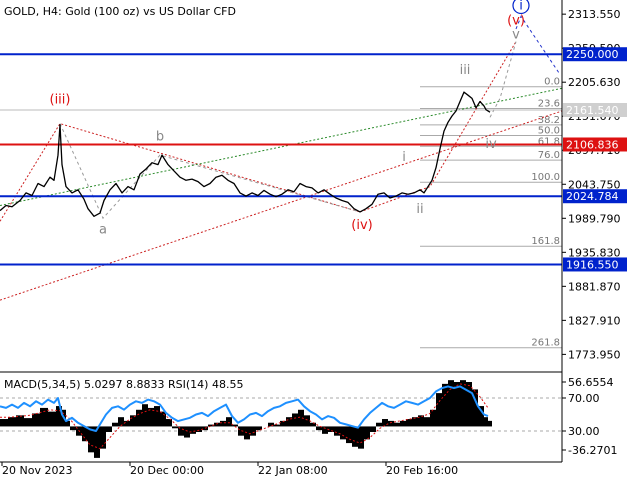  Describe the element at coordinates (103, 229) in the screenshot. I see `wave-label: a` at that location.